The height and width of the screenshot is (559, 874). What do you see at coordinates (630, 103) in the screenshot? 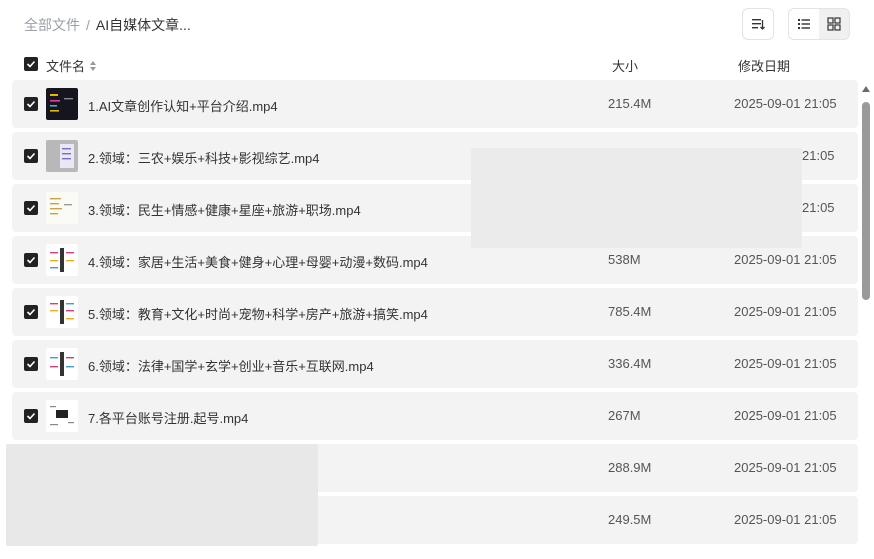
I see `file-size: 215.4M` at bounding box center [630, 103].